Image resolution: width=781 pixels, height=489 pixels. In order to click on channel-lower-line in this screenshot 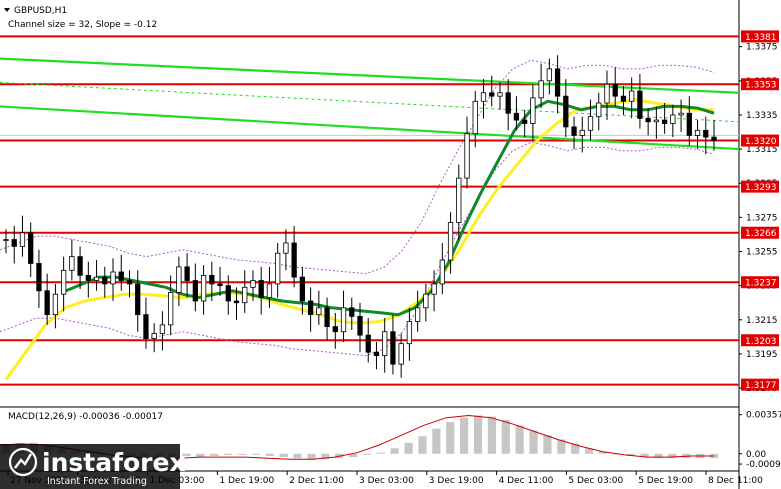, I will do `click(370, 128)`.